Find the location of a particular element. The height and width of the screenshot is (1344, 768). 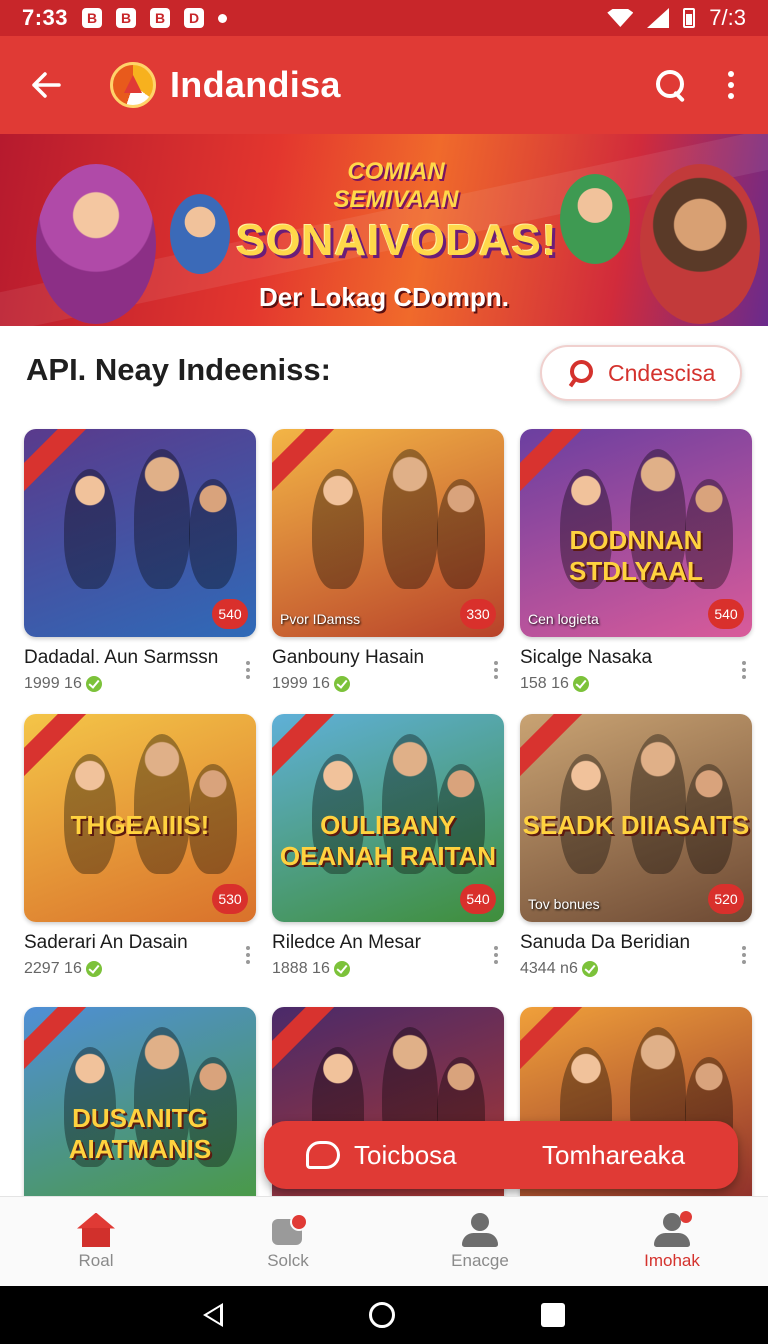

thumbnail-caption: Pvor IDamss is located at coordinates (320, 619).